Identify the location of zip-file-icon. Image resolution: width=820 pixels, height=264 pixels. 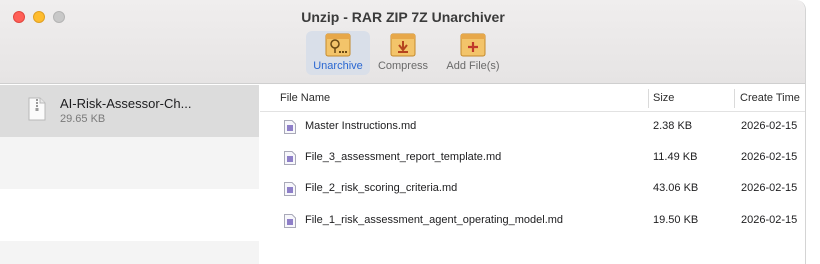
(37, 109).